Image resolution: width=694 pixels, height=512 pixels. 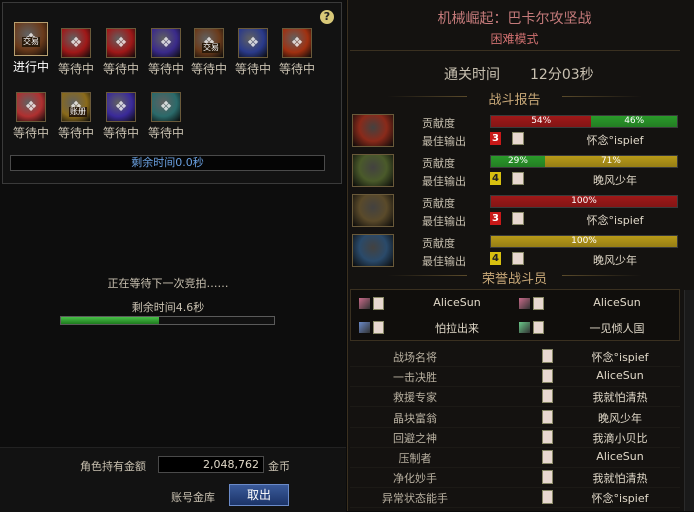 I want to click on gold-unit: 金币, so click(x=279, y=466).